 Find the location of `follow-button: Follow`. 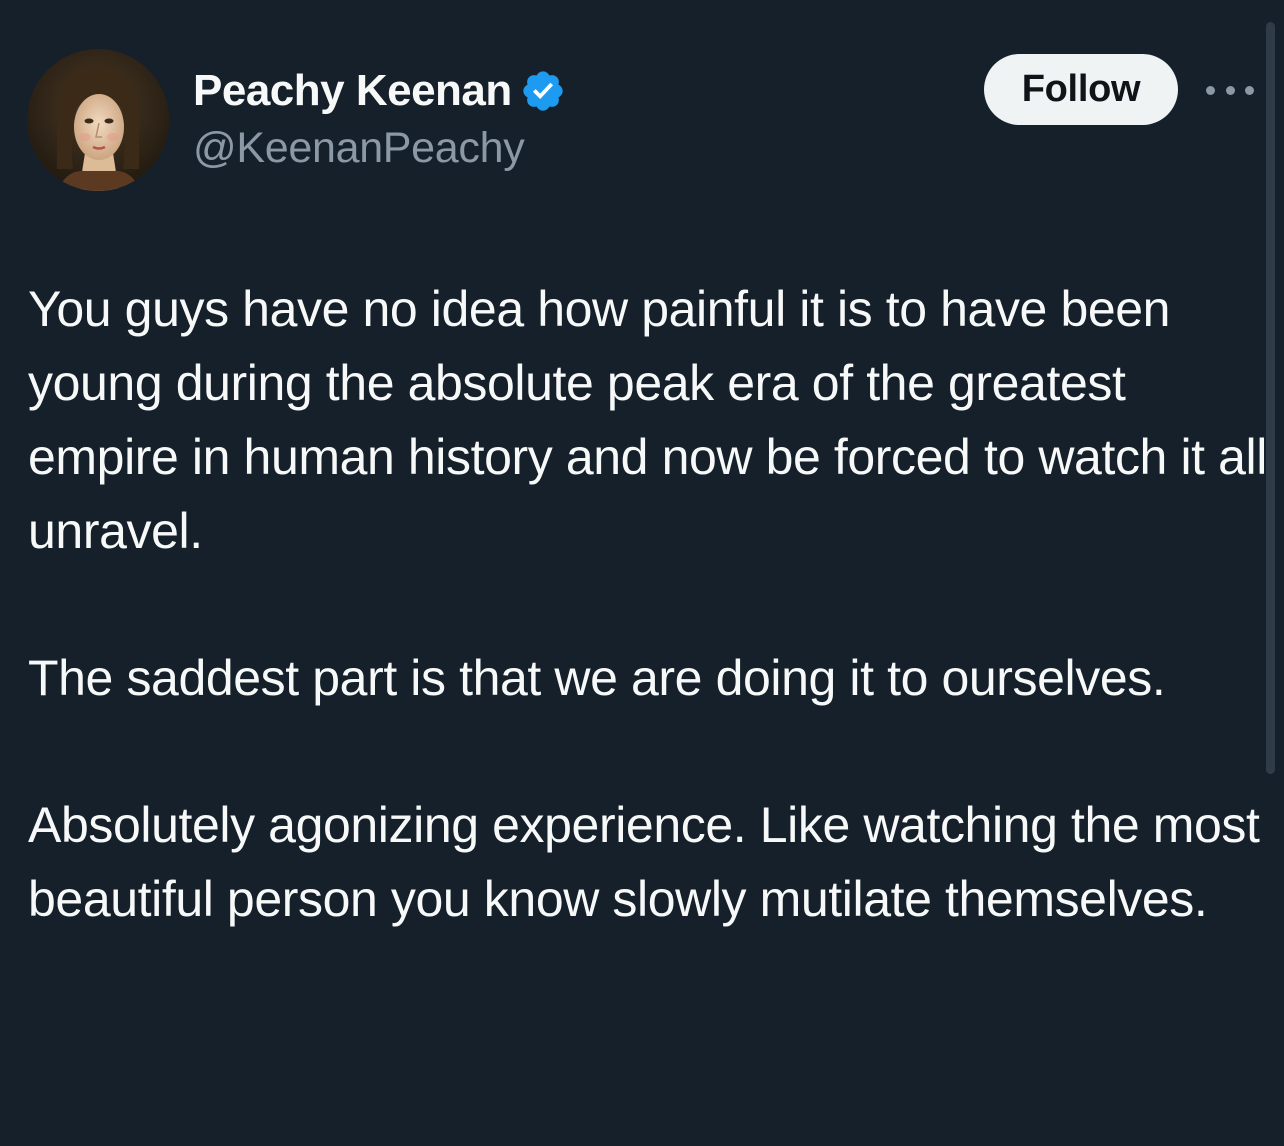

follow-button: Follow is located at coordinates (1081, 89).